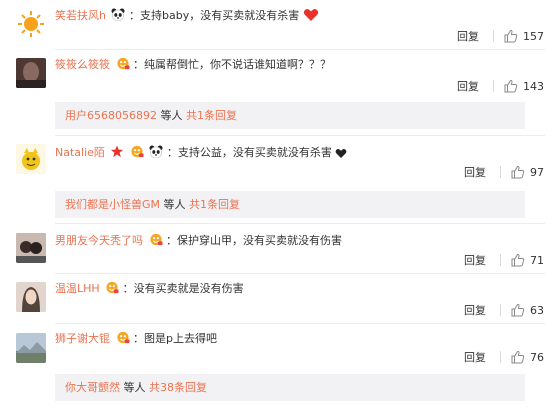 The height and width of the screenshot is (408, 560). What do you see at coordinates (290, 115) in the screenshot?
I see `sub-replies-box: 用户6568056892 等人 共1条回复` at bounding box center [290, 115].